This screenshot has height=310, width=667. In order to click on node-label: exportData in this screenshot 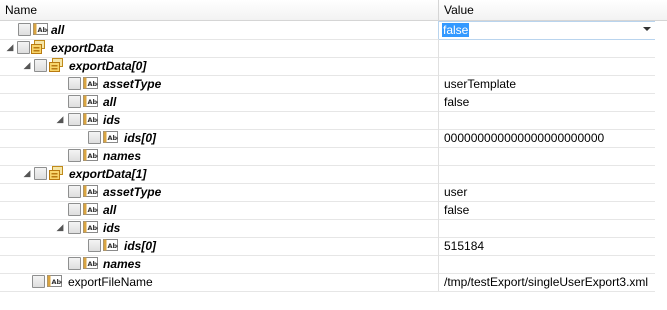, I will do `click(82, 48)`.